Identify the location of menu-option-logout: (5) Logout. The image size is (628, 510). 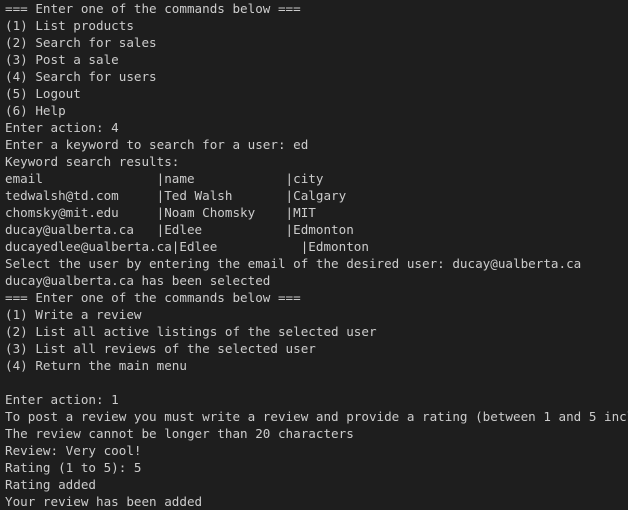
(43, 93).